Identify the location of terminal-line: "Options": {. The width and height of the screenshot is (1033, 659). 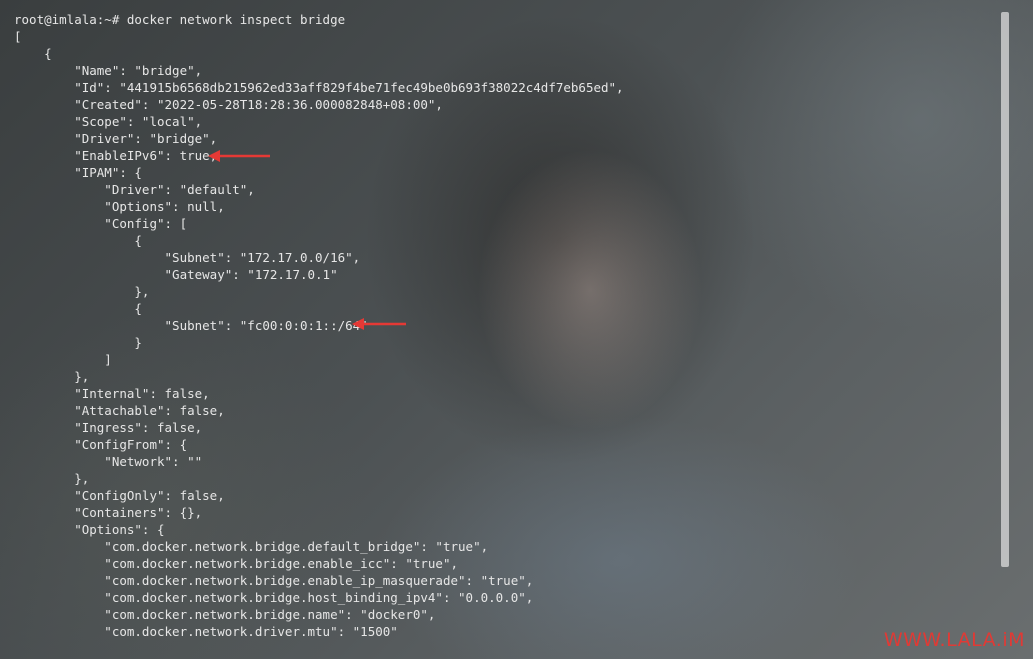
(89, 529).